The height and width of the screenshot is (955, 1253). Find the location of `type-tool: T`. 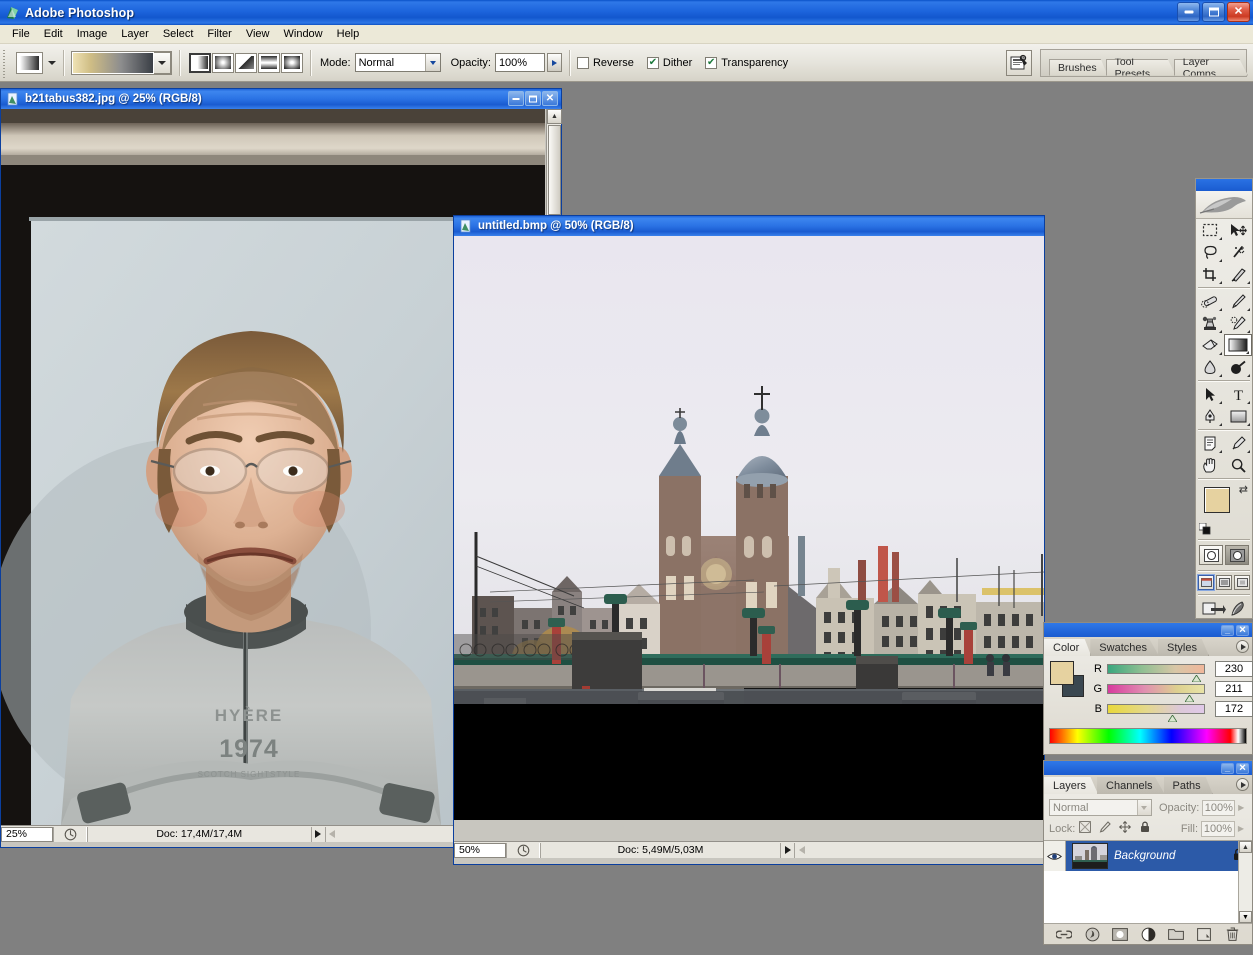

type-tool: T is located at coordinates (1238, 394).